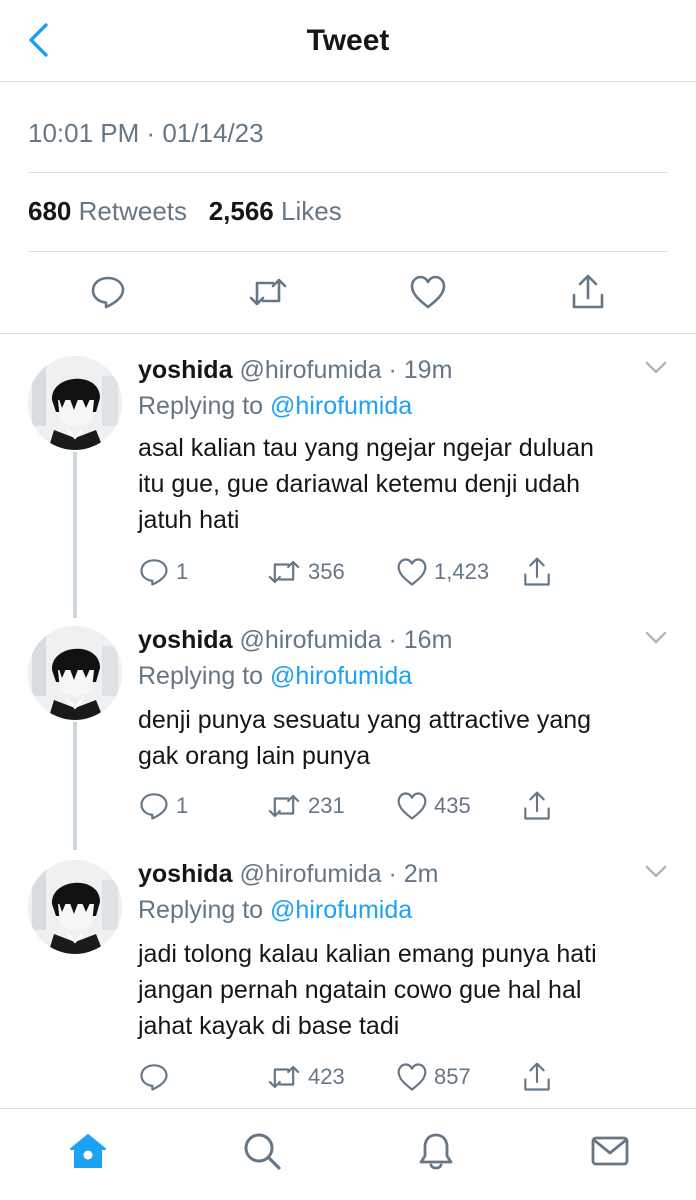 The image size is (696, 1200). I want to click on likes-label: Likes, so click(311, 211).